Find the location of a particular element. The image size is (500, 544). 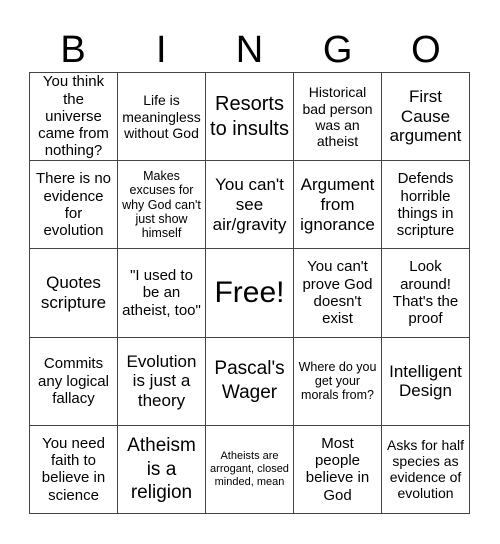

bingo-header: B I N G O is located at coordinates (249, 50).